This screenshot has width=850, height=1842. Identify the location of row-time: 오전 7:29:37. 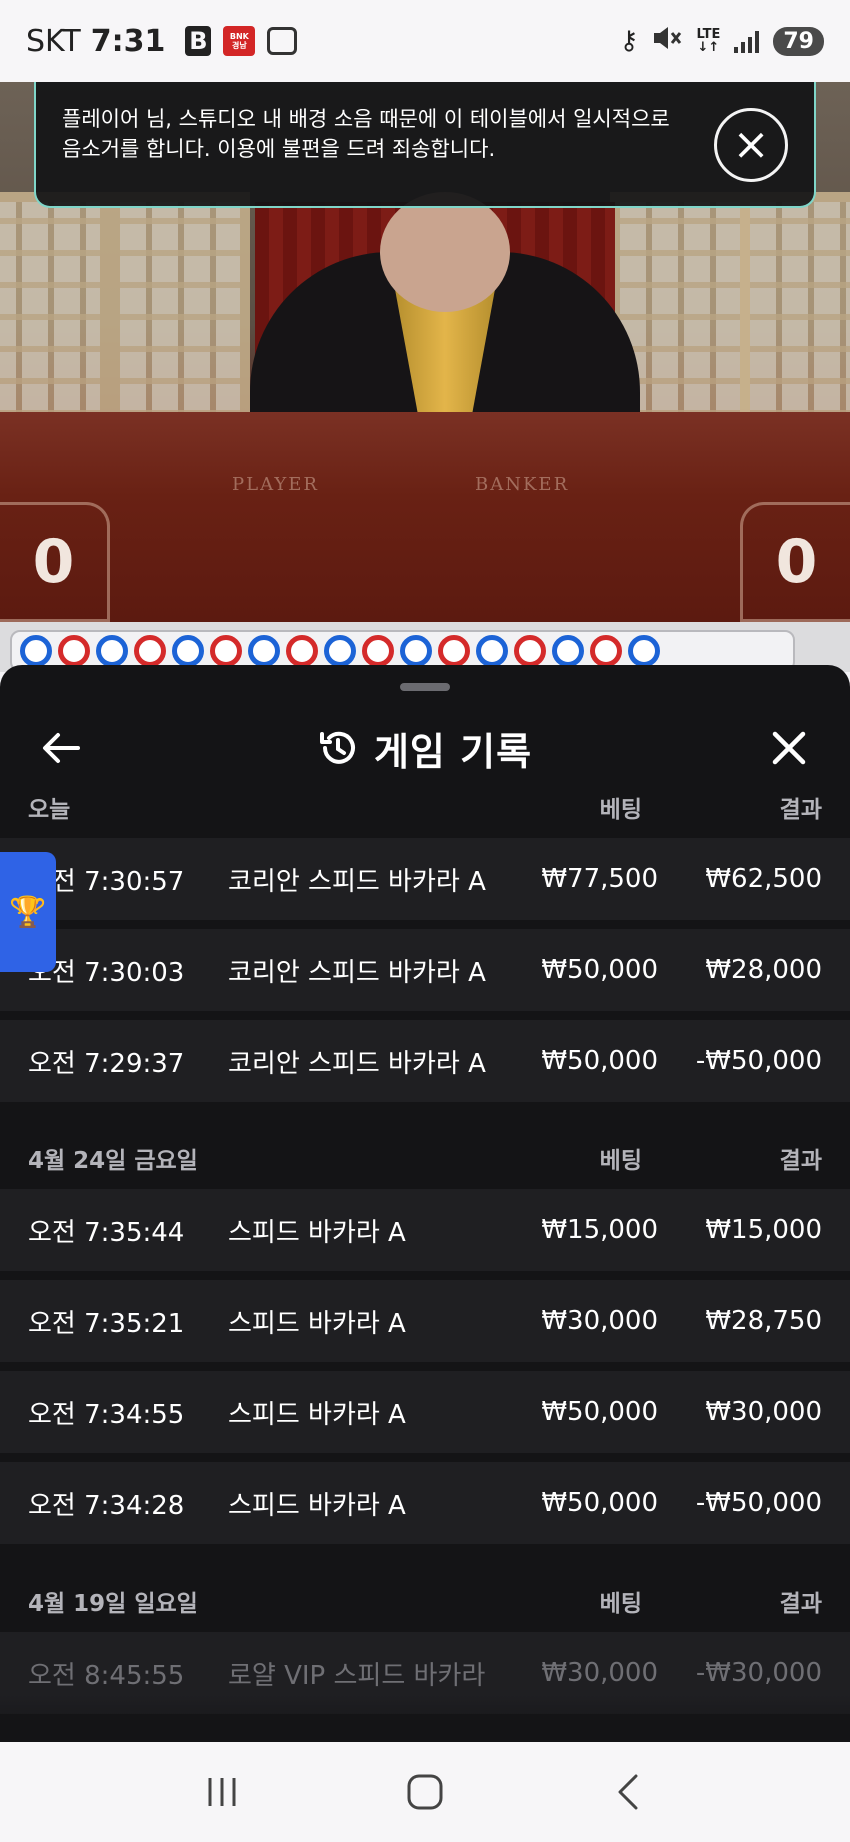
(106, 1063).